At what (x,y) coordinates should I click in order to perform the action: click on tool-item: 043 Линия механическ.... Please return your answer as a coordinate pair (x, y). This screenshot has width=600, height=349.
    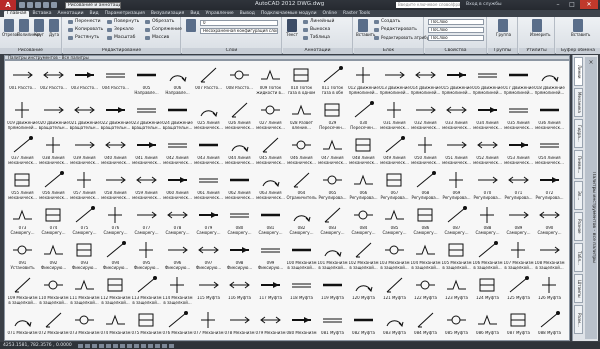
    Looking at the image, I should click on (208, 150).